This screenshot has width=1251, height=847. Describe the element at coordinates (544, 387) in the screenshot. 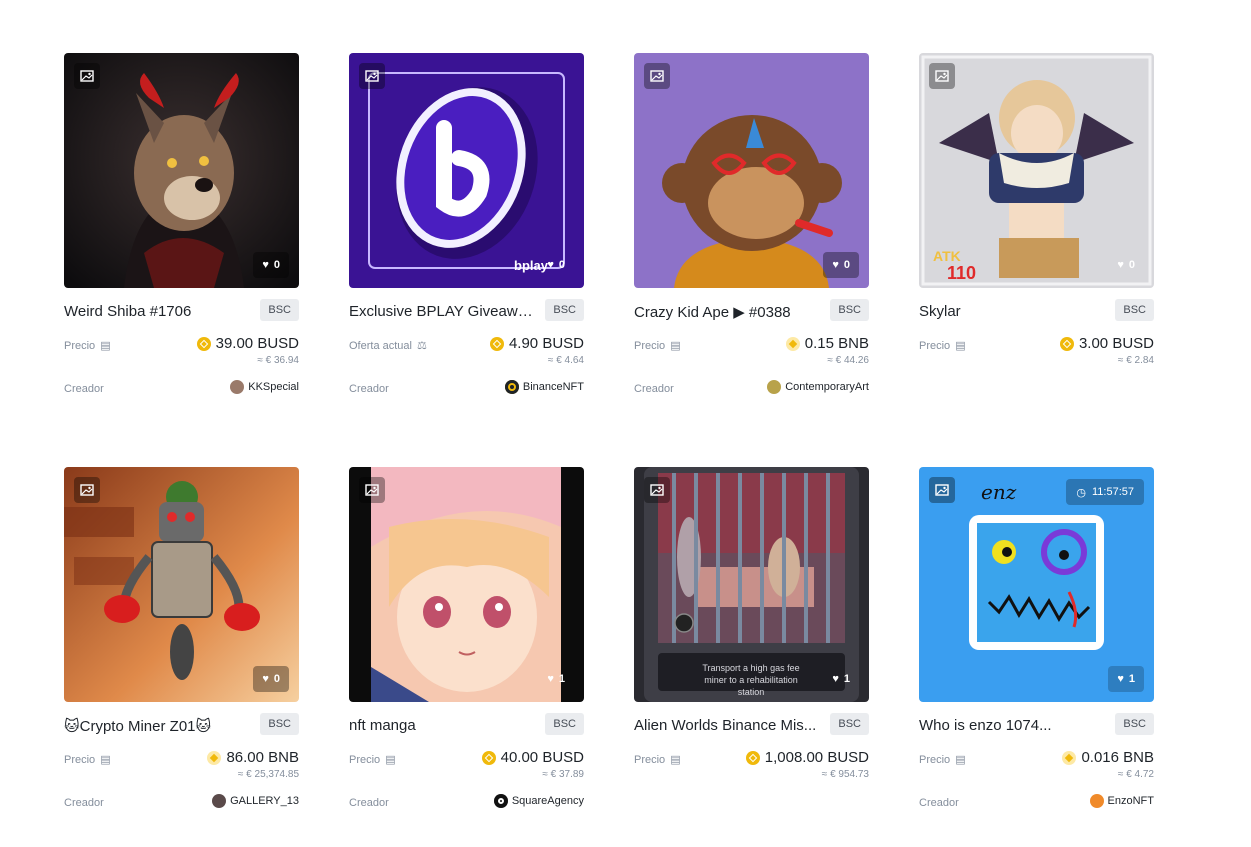

I see `creator-link: BinanceNFT` at that location.